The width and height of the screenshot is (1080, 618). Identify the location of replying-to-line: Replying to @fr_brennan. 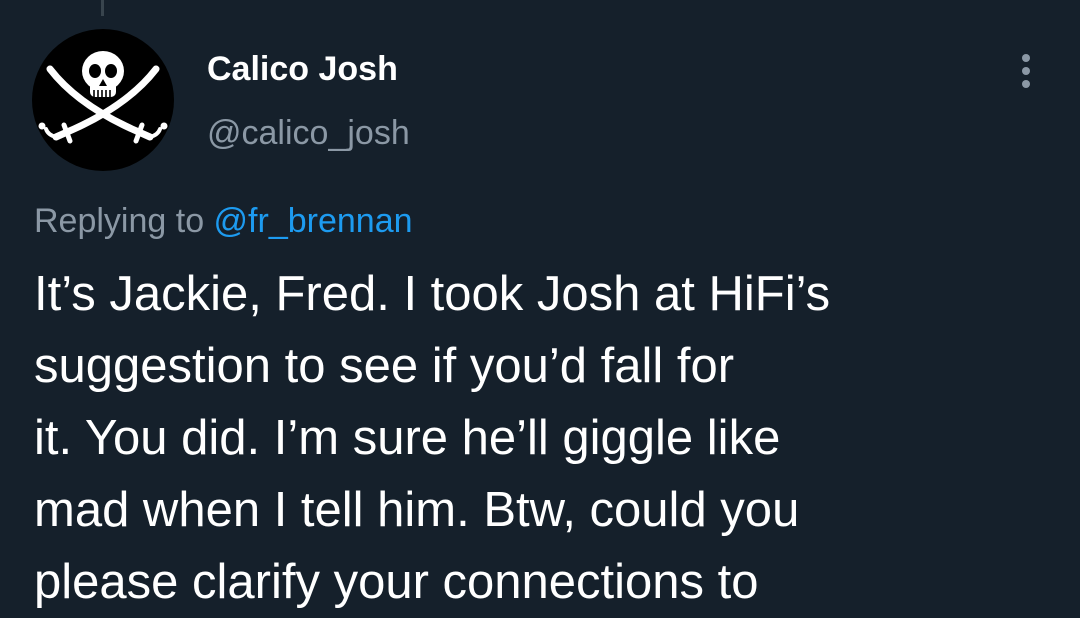
(223, 221).